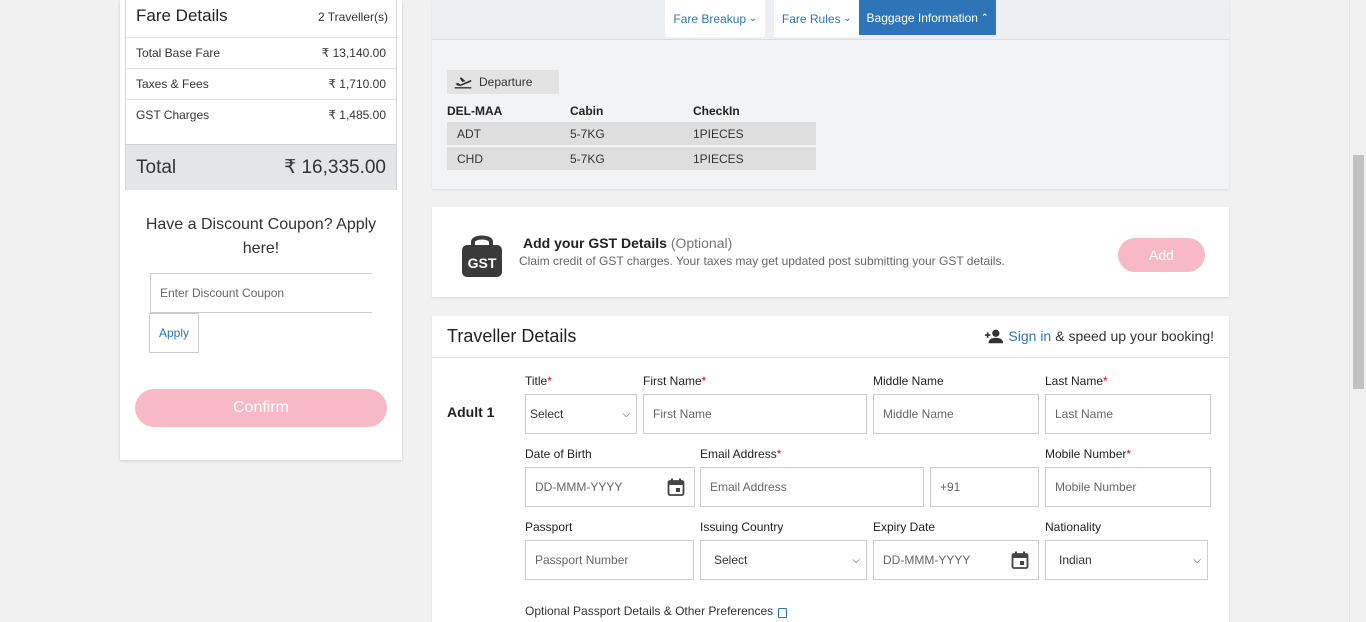 The image size is (1366, 622). Describe the element at coordinates (984, 17) in the screenshot. I see `chevron-up-icon: ⌃` at that location.